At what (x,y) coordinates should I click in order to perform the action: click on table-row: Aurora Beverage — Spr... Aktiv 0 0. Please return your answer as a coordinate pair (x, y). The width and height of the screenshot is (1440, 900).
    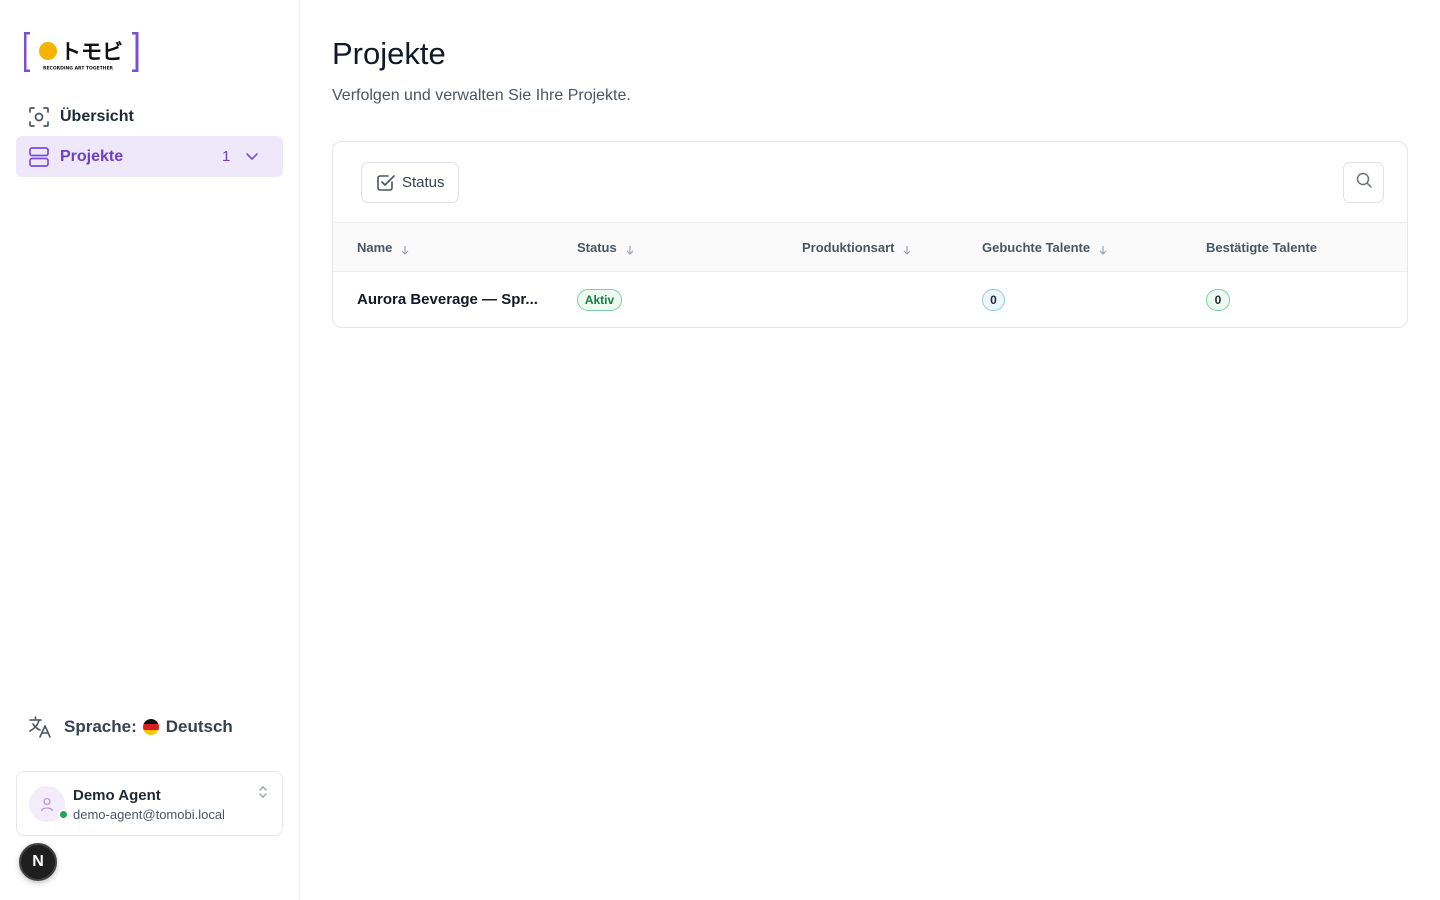
    Looking at the image, I should click on (870, 300).